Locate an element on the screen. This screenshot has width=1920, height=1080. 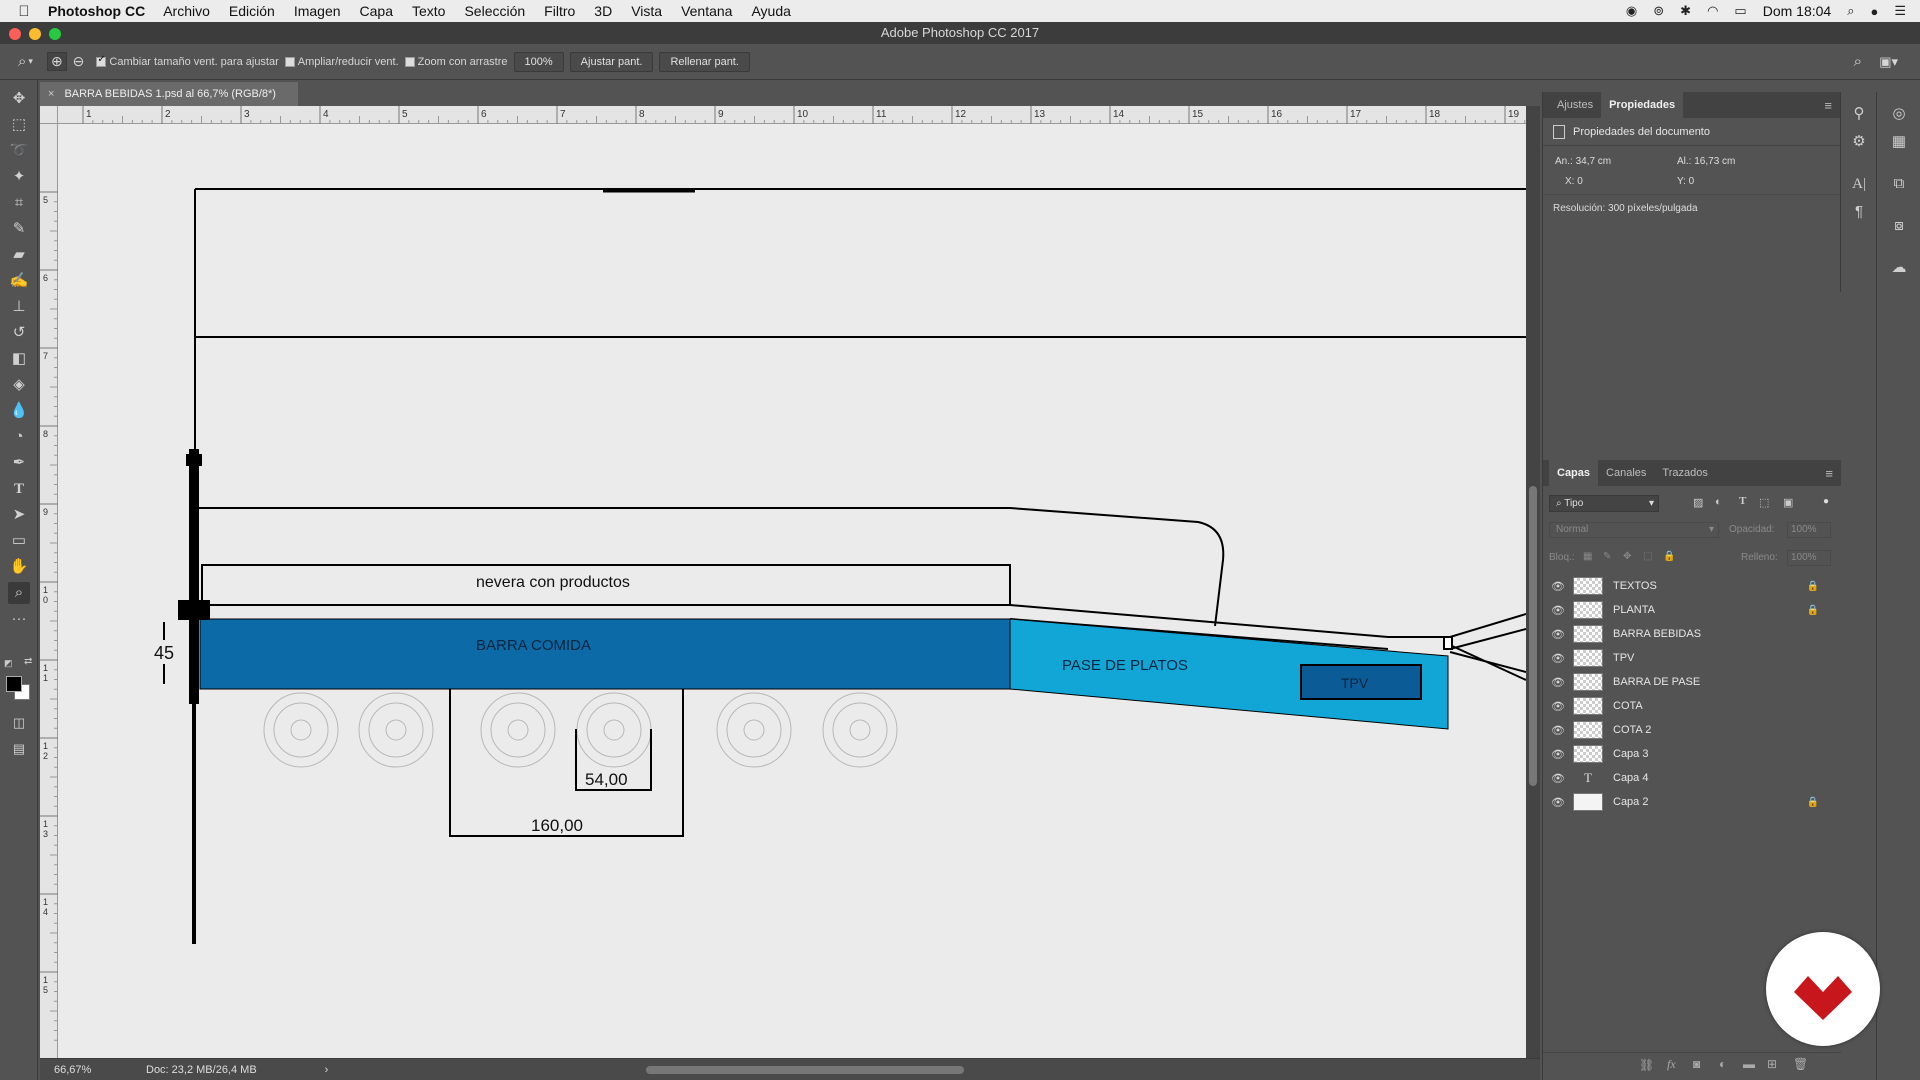
clone-stamp-tool-icon: ⊥ is located at coordinates (19, 307).